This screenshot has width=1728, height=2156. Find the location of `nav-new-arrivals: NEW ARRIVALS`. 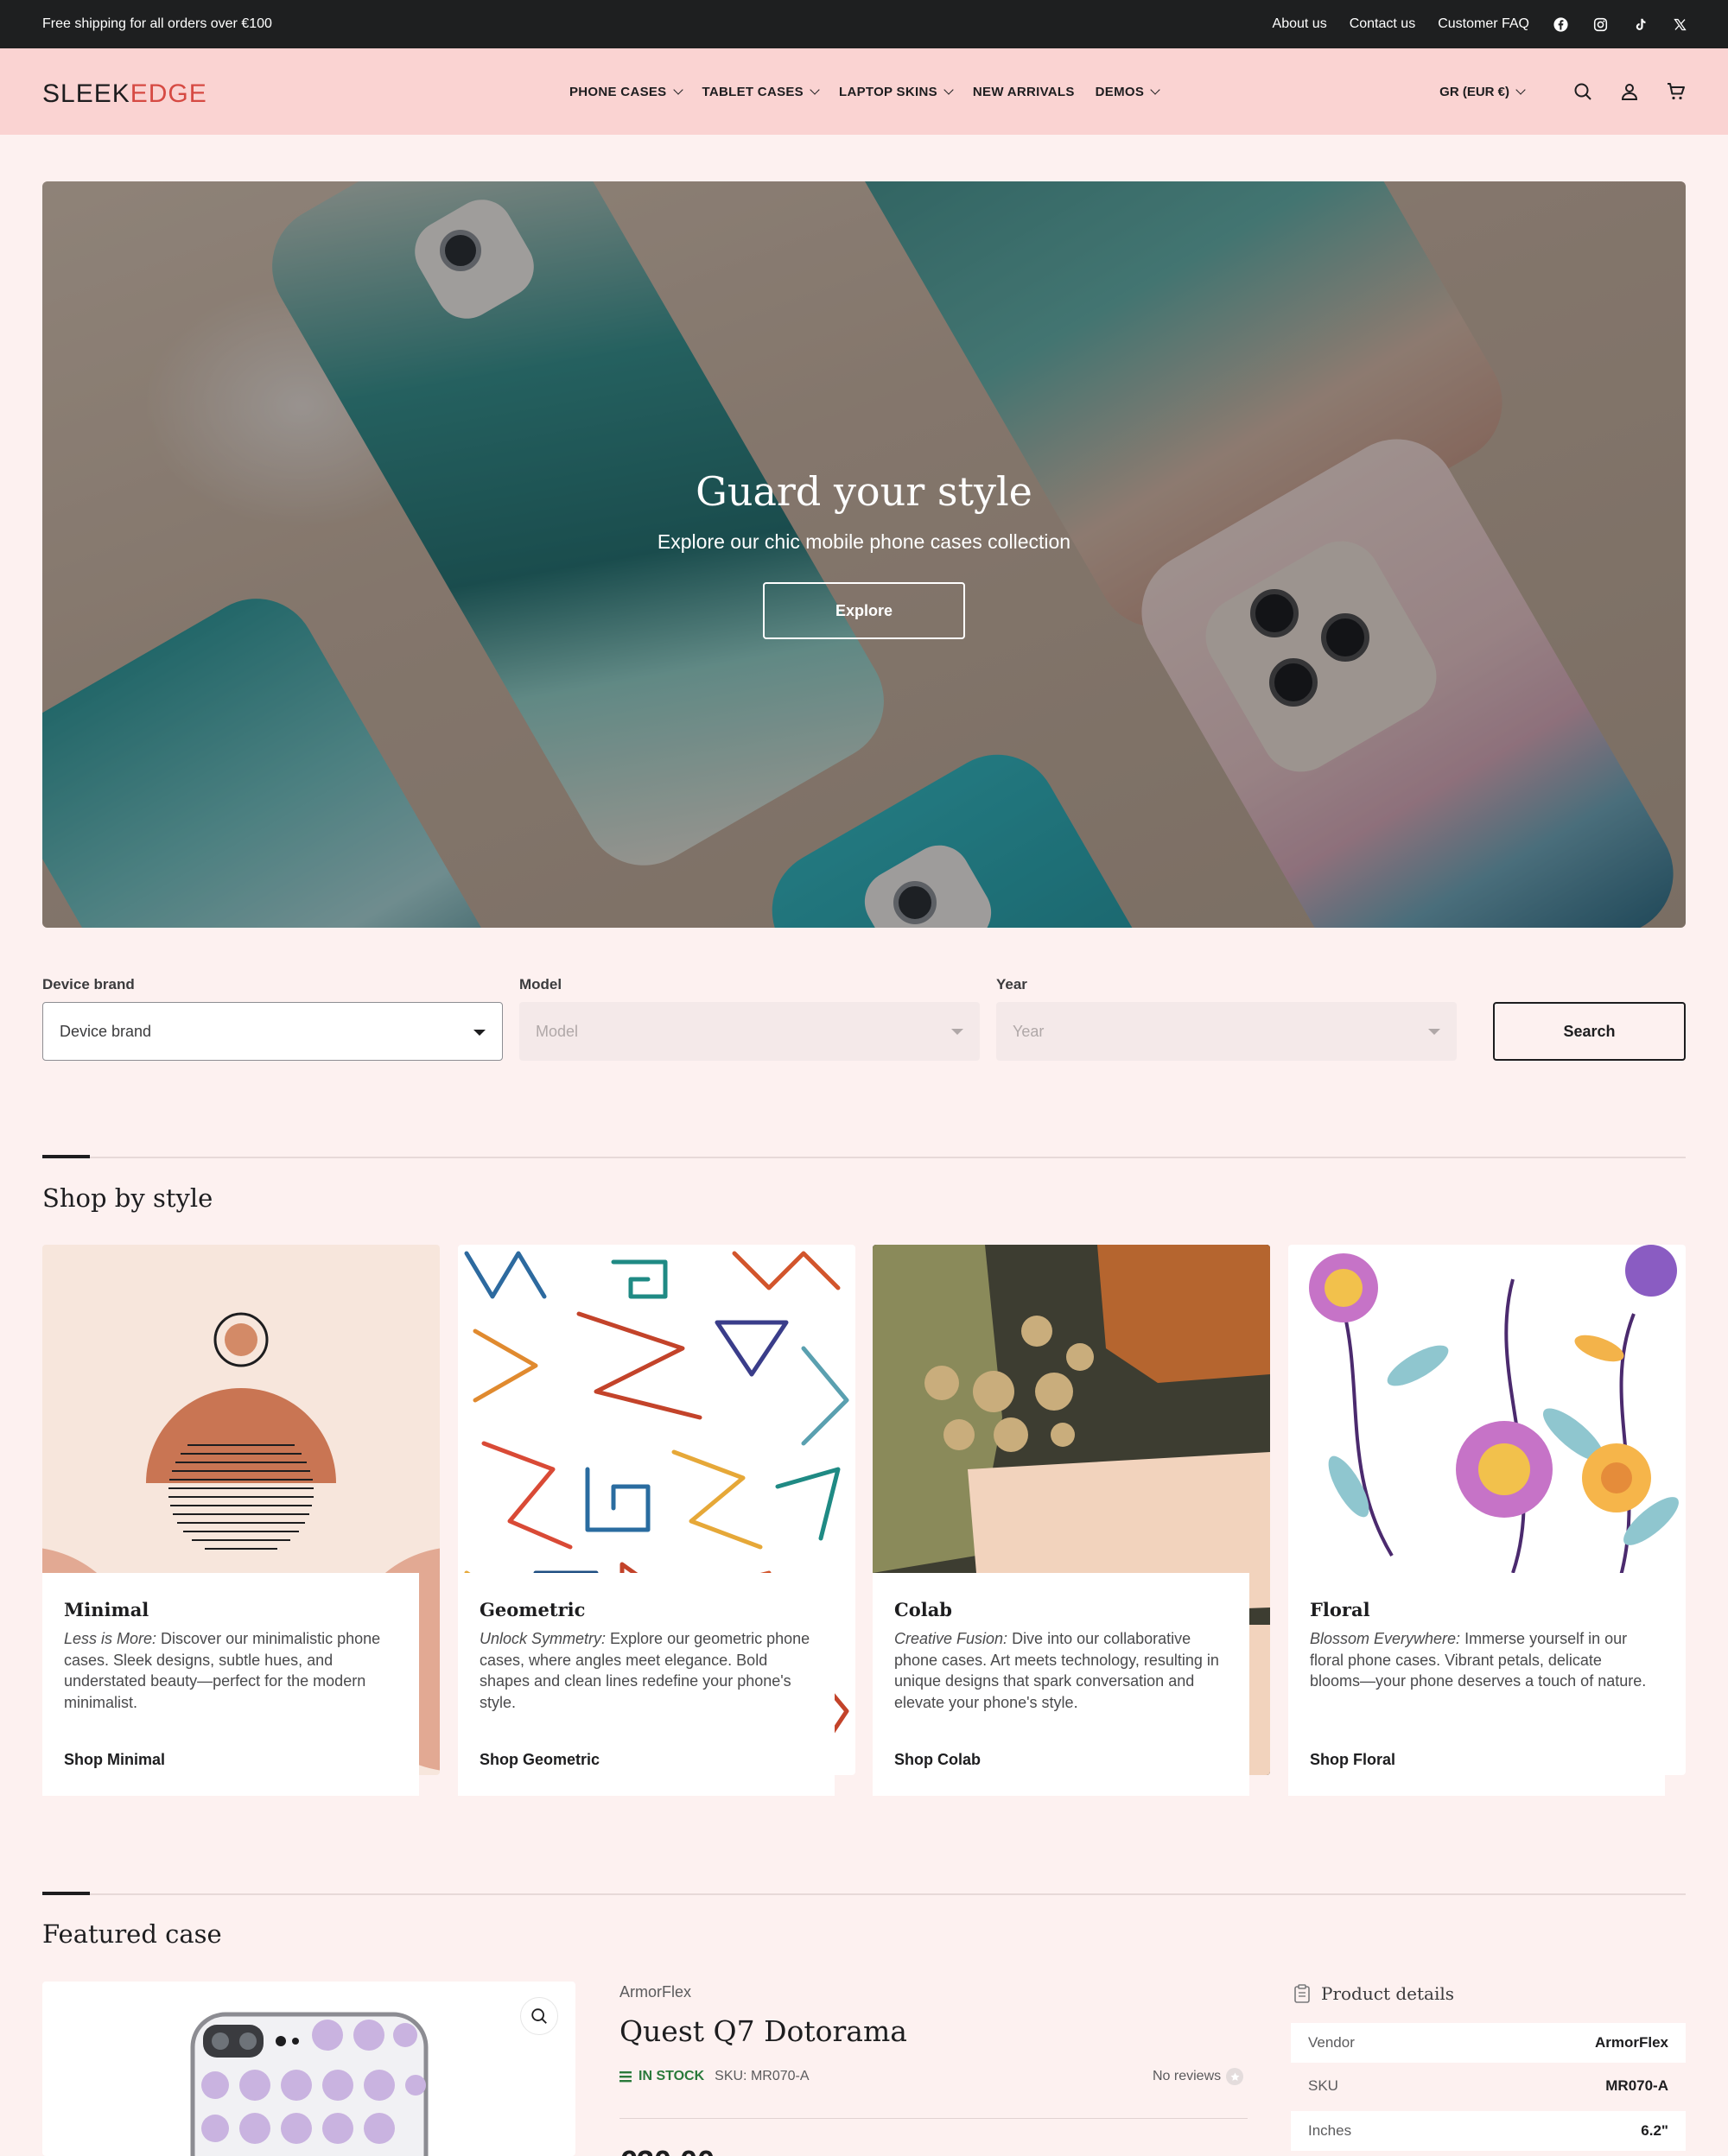

nav-new-arrivals: NEW ARRIVALS is located at coordinates (1024, 92).